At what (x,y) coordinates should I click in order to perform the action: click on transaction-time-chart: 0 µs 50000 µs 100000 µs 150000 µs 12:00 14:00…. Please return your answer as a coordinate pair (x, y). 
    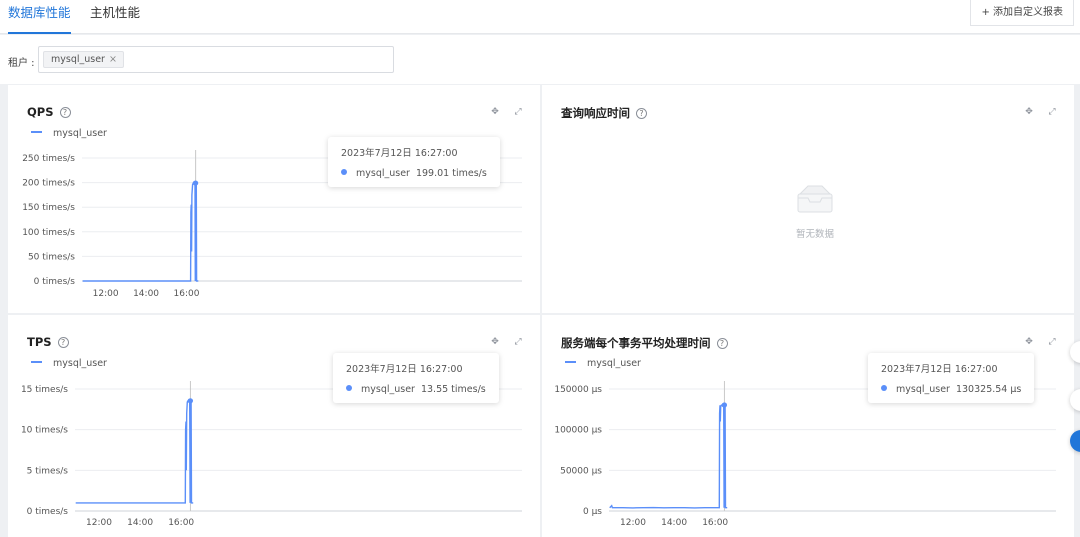
    Looking at the image, I should click on (805, 454).